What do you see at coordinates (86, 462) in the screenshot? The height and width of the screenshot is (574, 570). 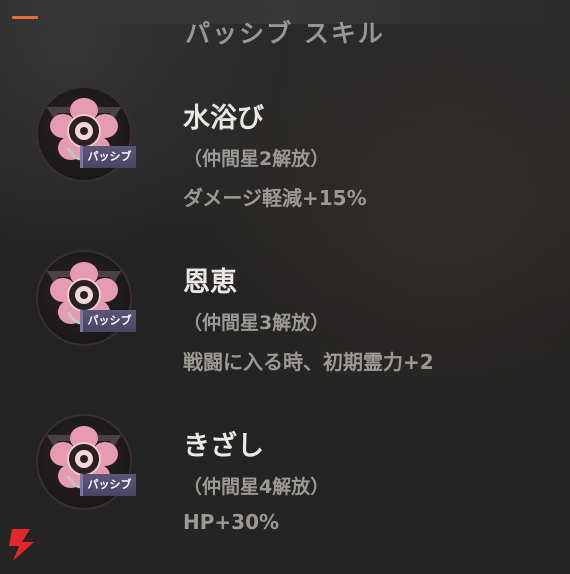 I see `skill-icon-3: パッシブ` at bounding box center [86, 462].